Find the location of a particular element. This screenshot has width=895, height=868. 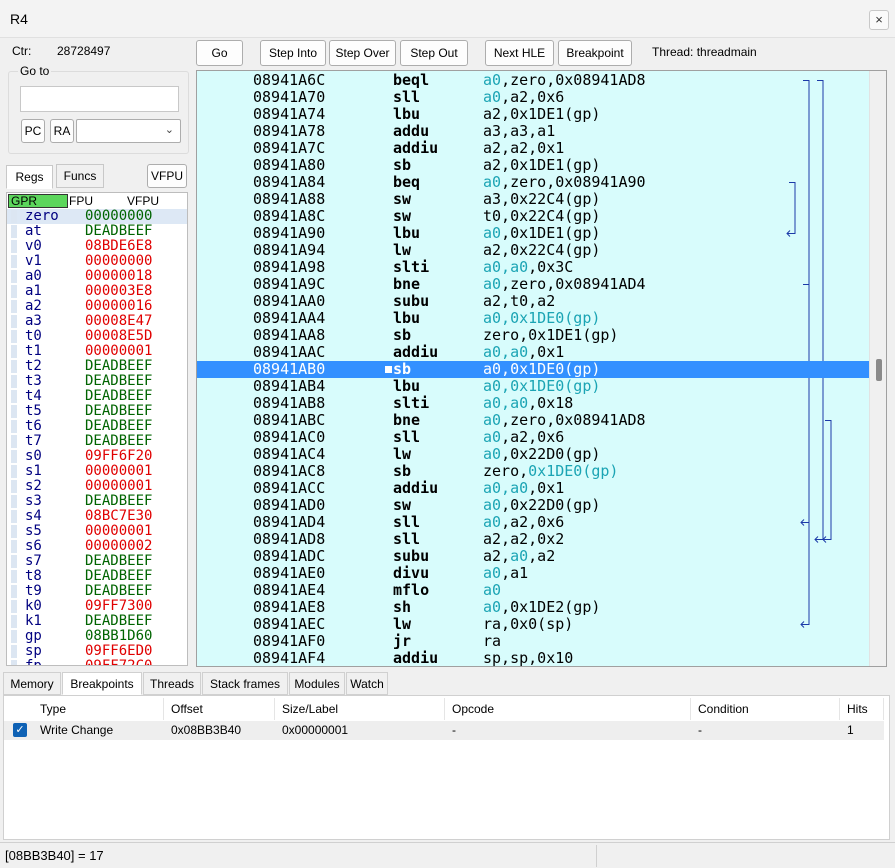

close-icon: × is located at coordinates (879, 20).